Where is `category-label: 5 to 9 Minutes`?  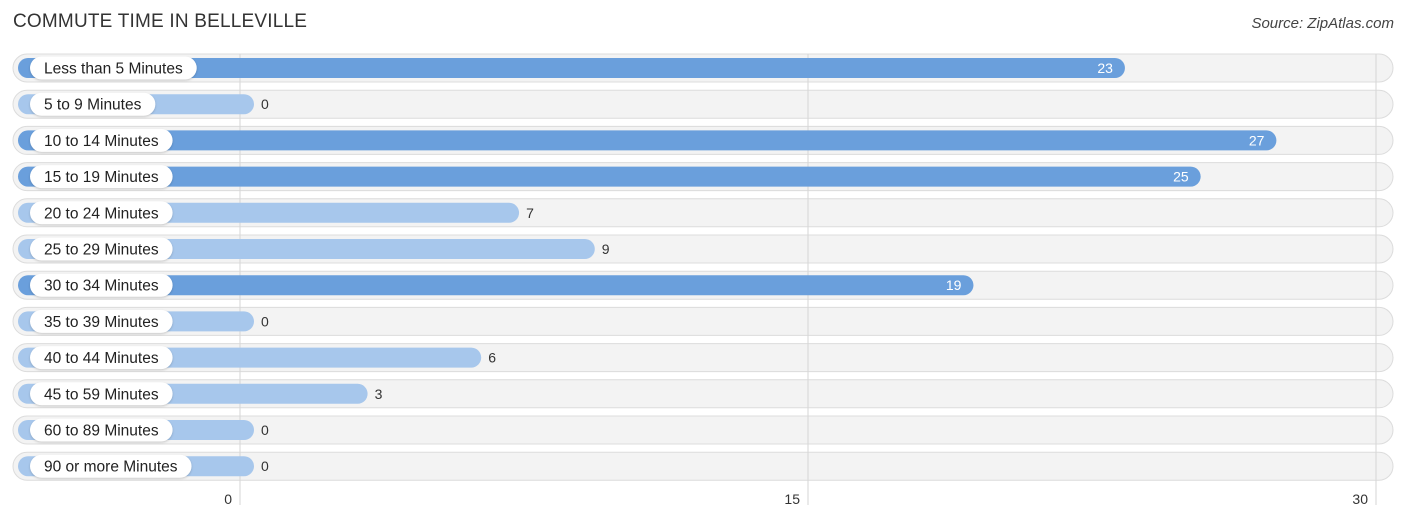
category-label: 5 to 9 Minutes is located at coordinates (93, 105).